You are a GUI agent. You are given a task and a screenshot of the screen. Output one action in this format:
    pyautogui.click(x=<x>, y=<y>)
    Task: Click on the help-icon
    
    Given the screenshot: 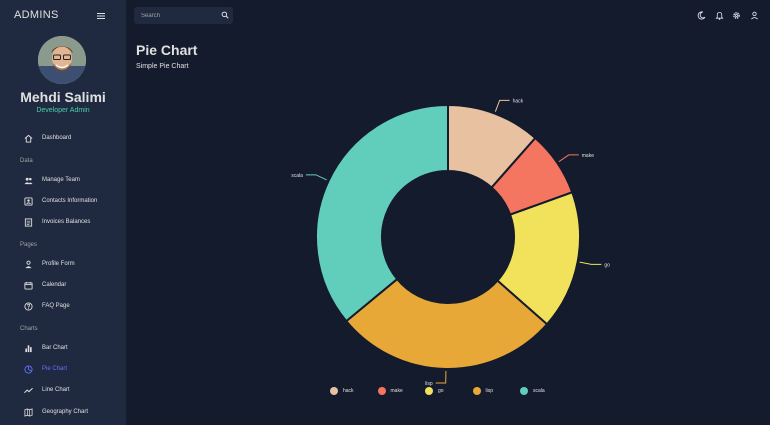 What is the action you would take?
    pyautogui.click(x=28, y=306)
    